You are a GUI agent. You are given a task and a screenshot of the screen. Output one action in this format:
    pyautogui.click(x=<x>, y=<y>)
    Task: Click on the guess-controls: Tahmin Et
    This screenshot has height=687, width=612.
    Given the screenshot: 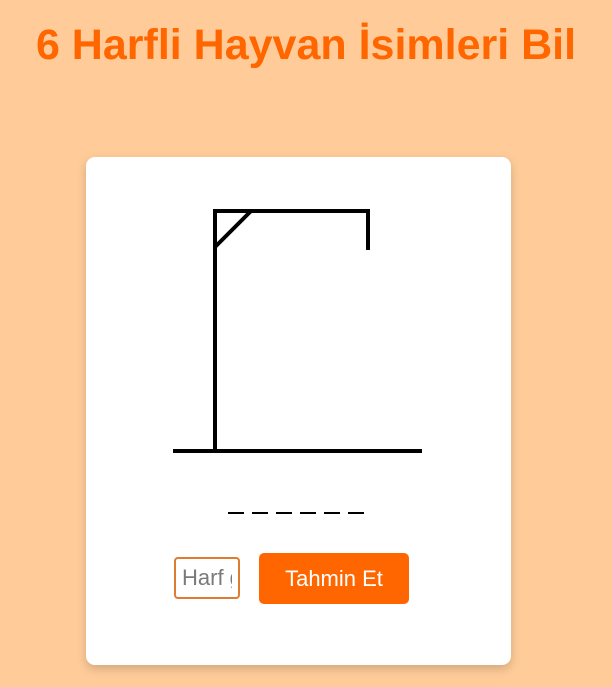 What is the action you would take?
    pyautogui.click(x=298, y=579)
    